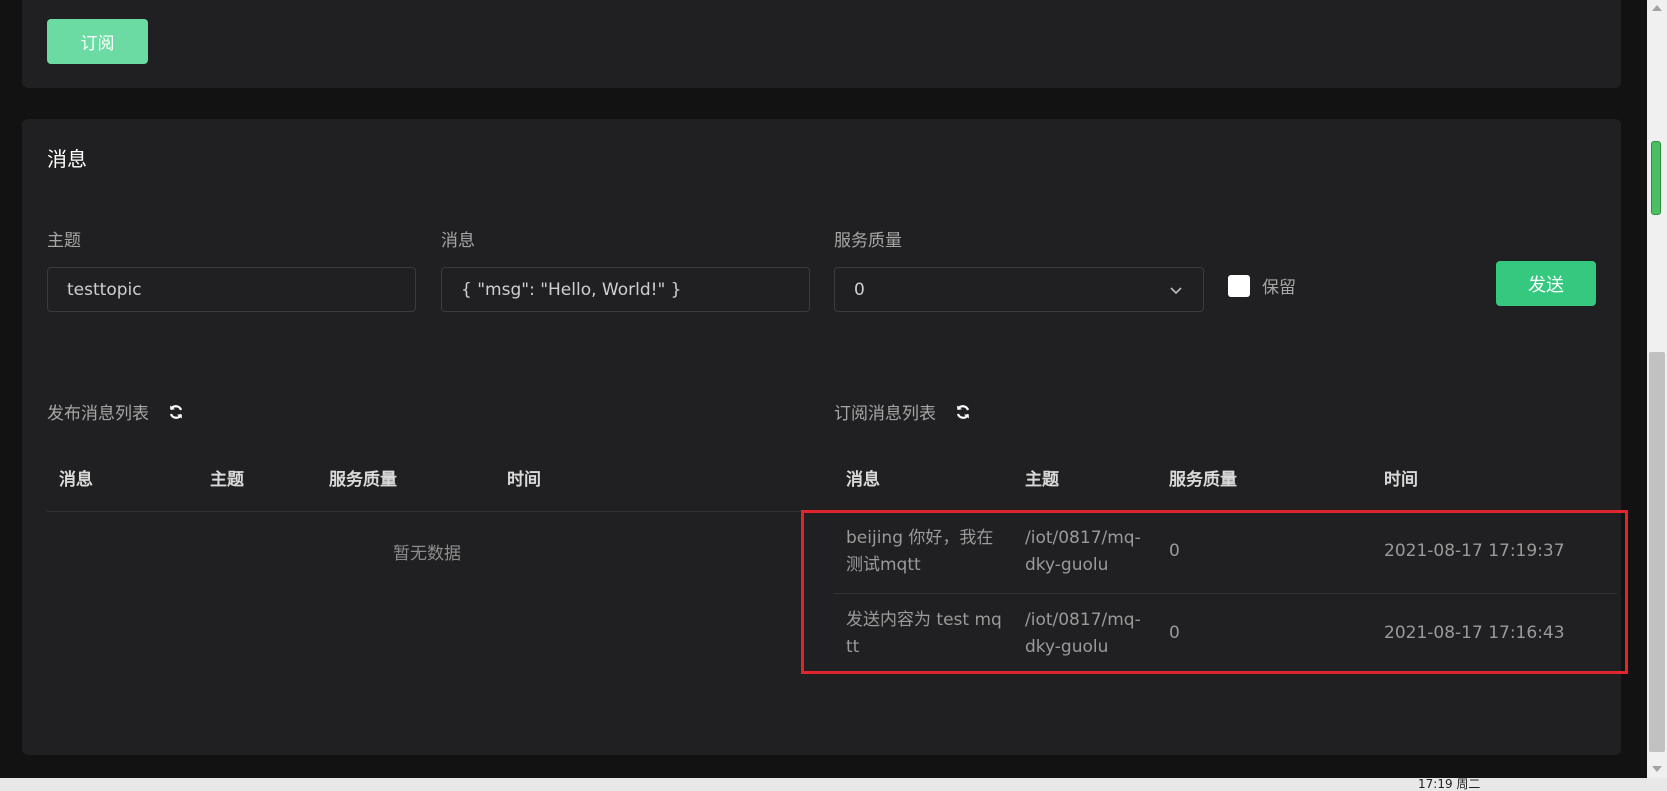 The image size is (1667, 791). I want to click on retain-label: 保留, so click(1279, 288).